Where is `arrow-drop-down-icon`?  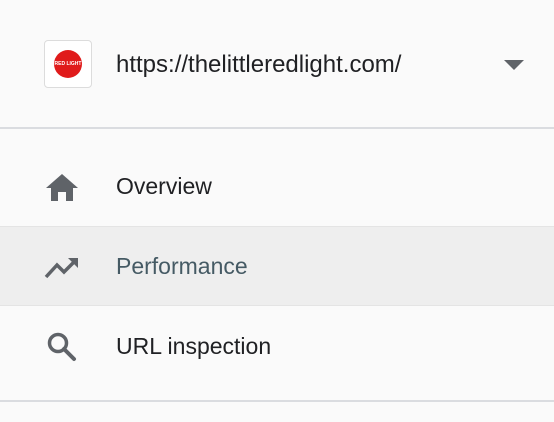 arrow-drop-down-icon is located at coordinates (514, 65).